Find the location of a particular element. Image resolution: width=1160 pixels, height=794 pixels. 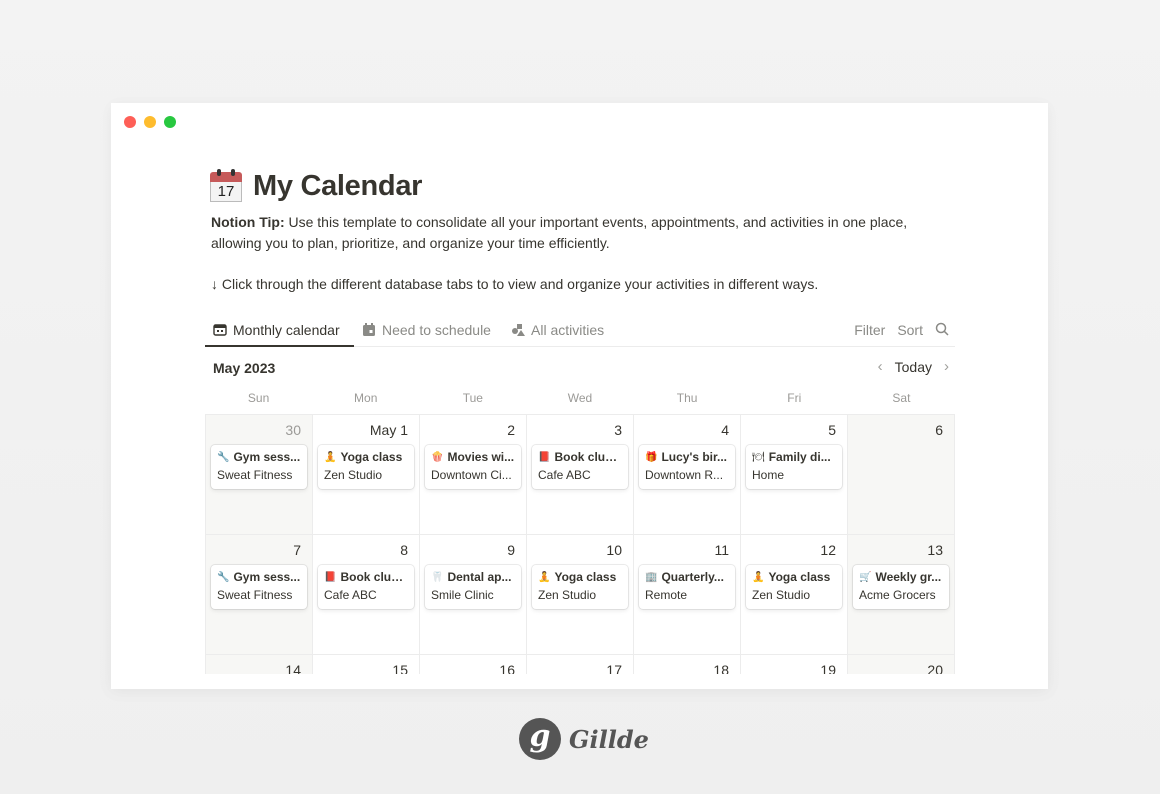

day-cell: 9 🦷 Dental ap... Smile Clinic is located at coordinates (473, 595).